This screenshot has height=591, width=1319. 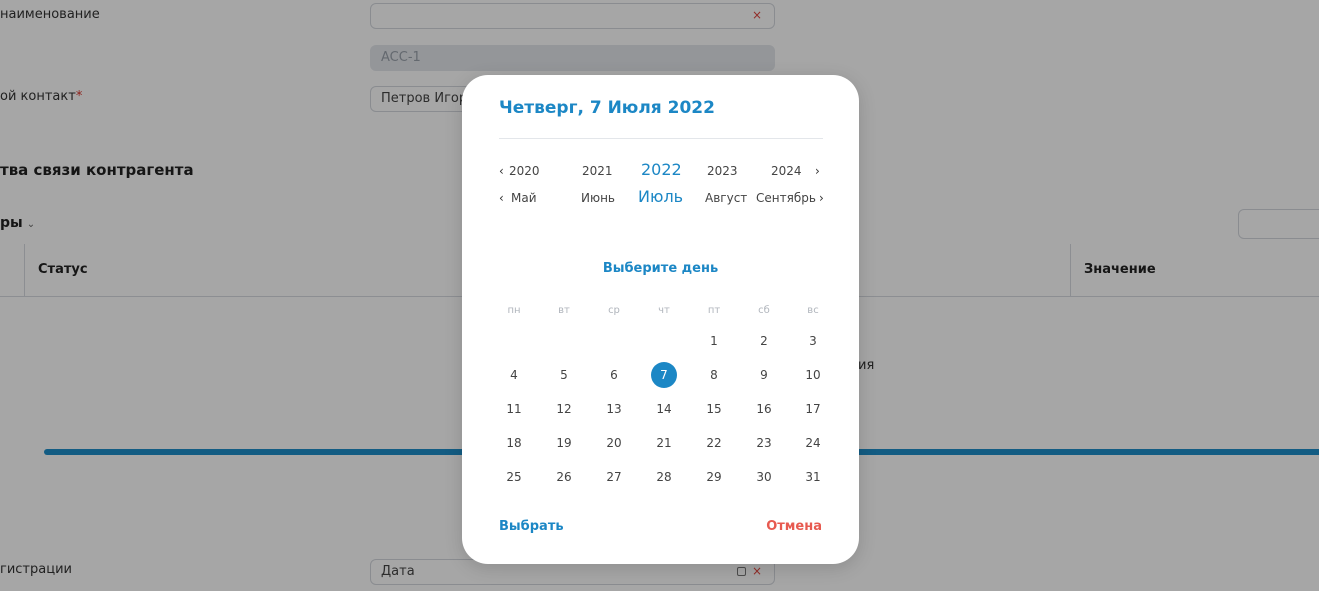 I want to click on day-cell: 29, so click(x=714, y=477).